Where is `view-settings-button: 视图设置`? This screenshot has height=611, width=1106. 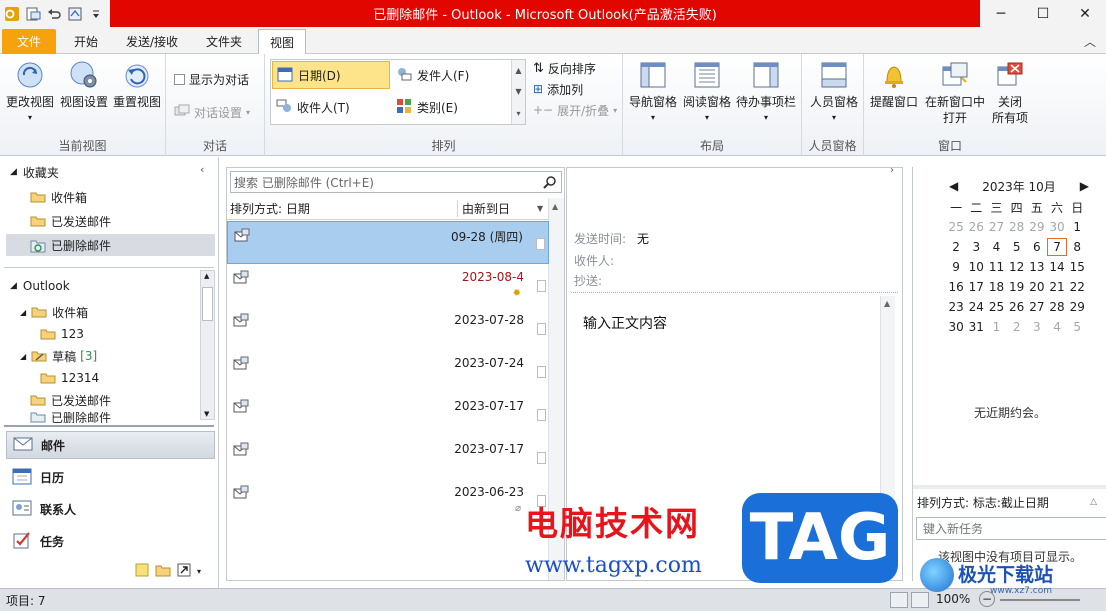
view-settings-button: 视图设置 is located at coordinates (84, 84).